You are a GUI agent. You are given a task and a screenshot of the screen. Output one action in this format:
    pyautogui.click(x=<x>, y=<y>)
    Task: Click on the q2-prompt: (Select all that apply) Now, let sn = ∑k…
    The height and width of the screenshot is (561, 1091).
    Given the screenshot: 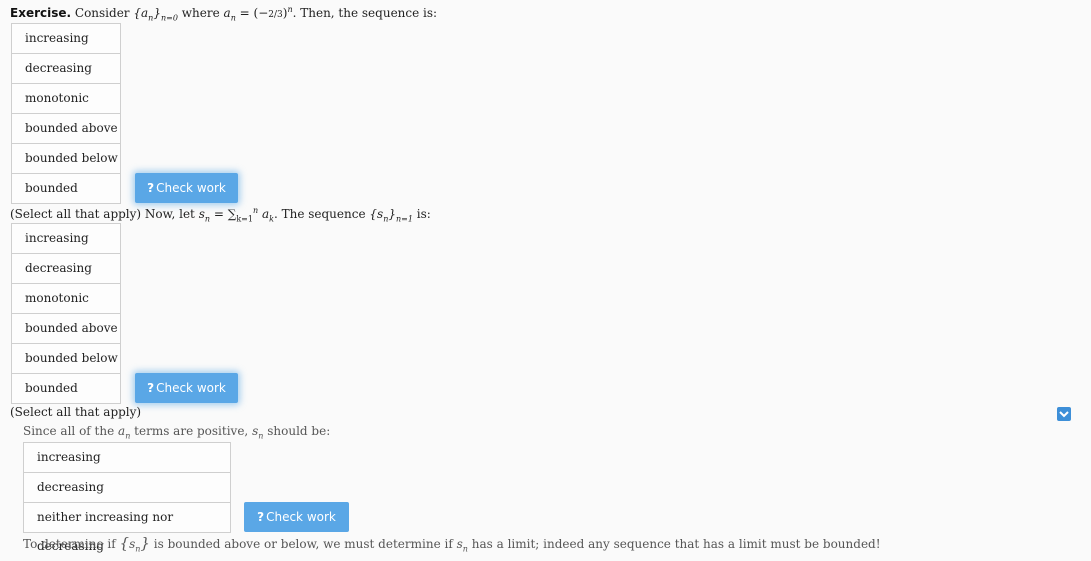 What is the action you would take?
    pyautogui.click(x=220, y=215)
    